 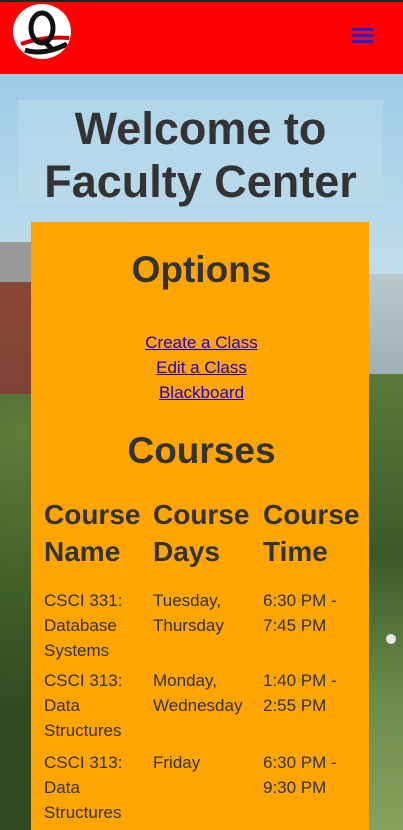 What do you see at coordinates (300, 680) in the screenshot?
I see `cell-line: 1:40 PM -` at bounding box center [300, 680].